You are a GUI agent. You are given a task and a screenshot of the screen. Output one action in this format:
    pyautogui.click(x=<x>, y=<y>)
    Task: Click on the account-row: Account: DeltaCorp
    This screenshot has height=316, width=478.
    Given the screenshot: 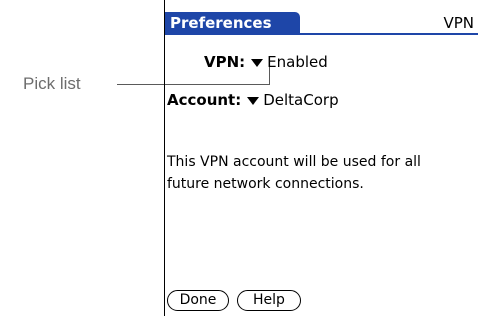 What is the action you would take?
    pyautogui.click(x=253, y=100)
    